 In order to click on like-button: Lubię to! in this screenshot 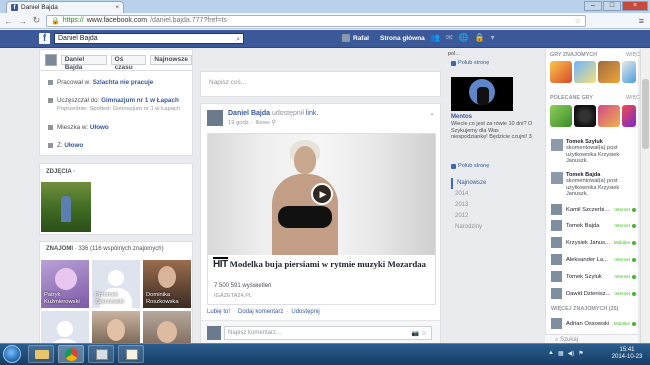, I will do `click(218, 312)`.